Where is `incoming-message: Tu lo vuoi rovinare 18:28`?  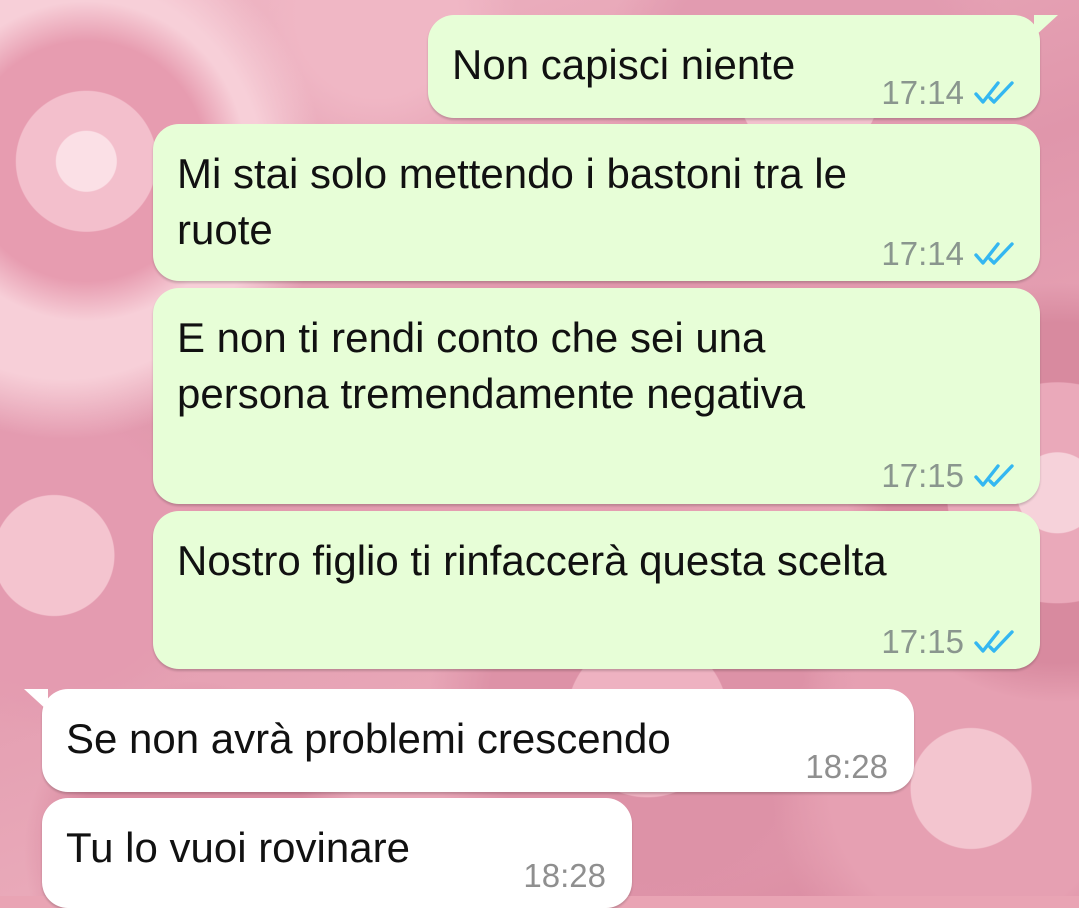
incoming-message: Tu lo vuoi rovinare 18:28 is located at coordinates (337, 853).